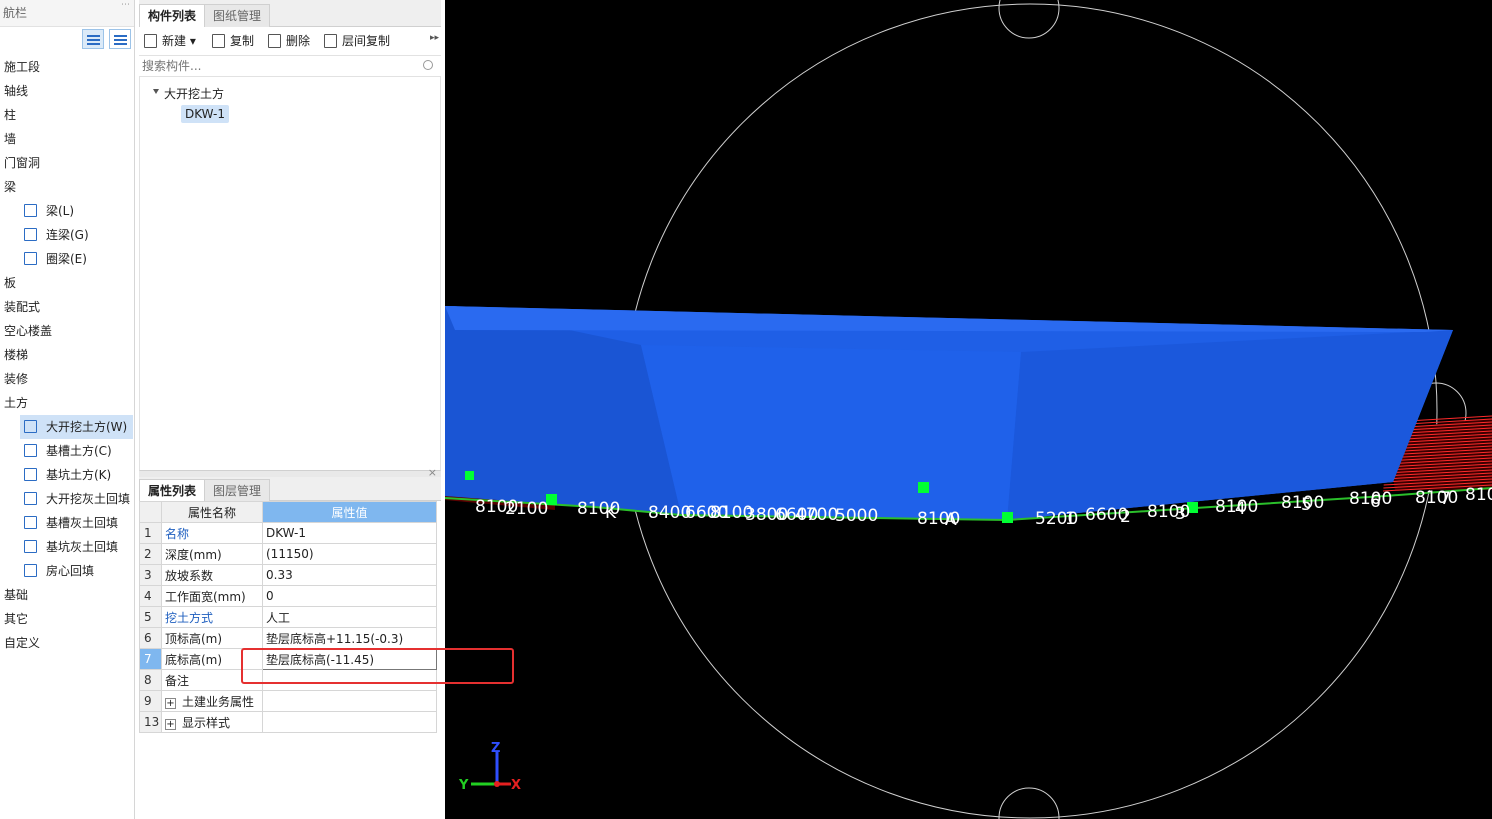 This screenshot has width=1492, height=819. I want to click on sidebar-item-1: 轴线, so click(67, 91).